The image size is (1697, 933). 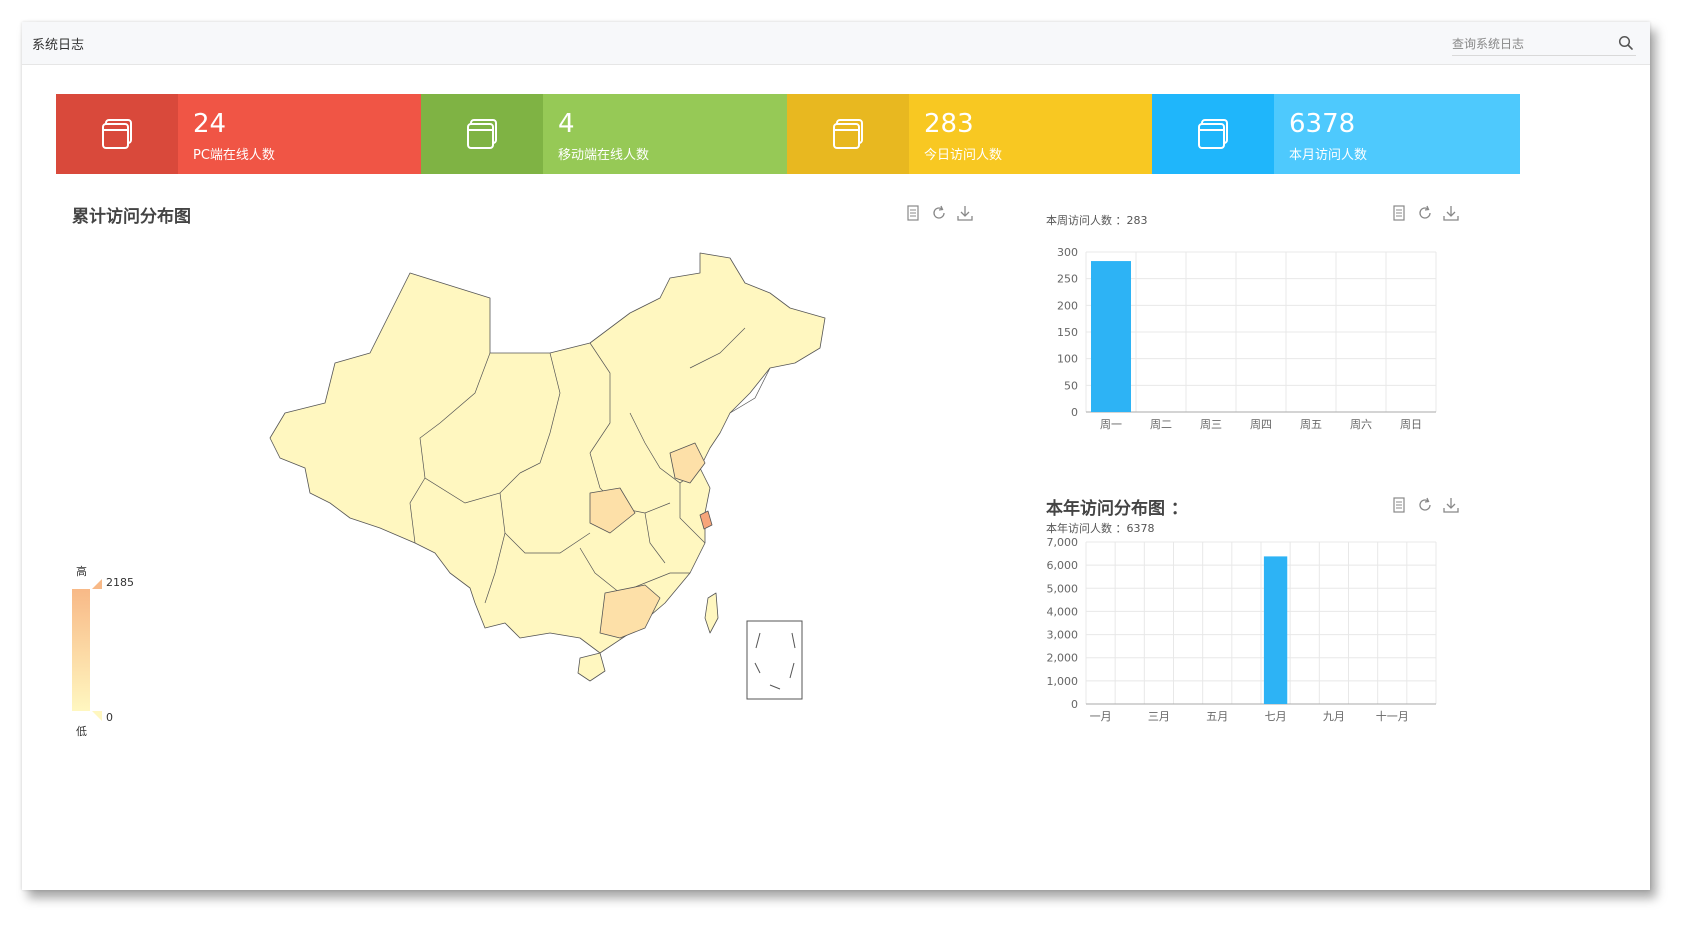 I want to click on x-tick-label: 一月, so click(x=1101, y=716).